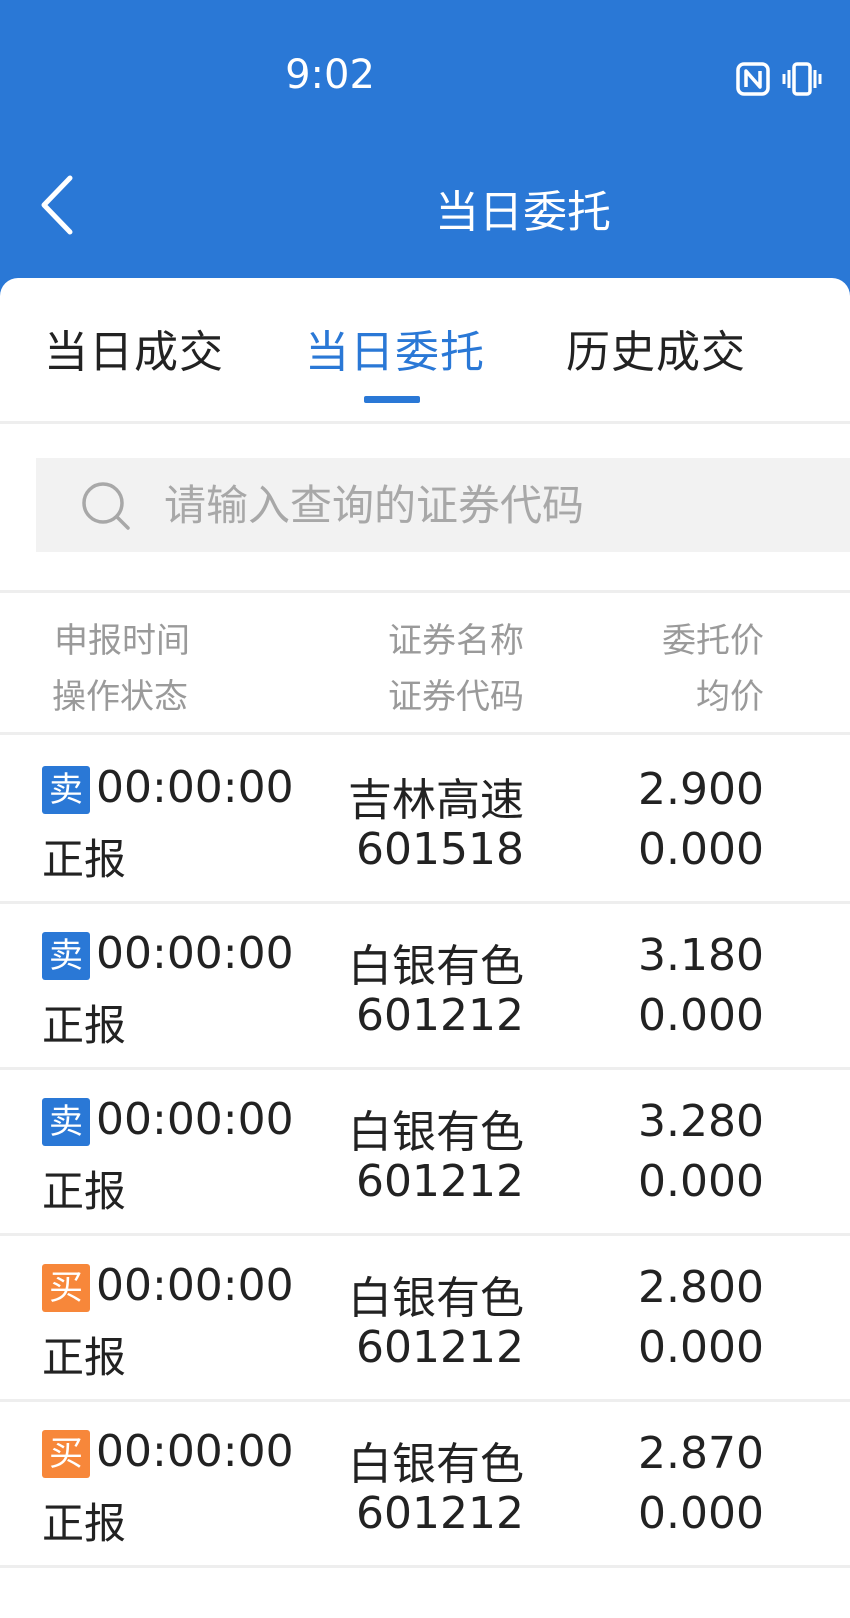 The height and width of the screenshot is (1618, 850). I want to click on order-row: 买 00:00:00 正报 白银有色 601212 2.800 0.000, so click(425, 1319).